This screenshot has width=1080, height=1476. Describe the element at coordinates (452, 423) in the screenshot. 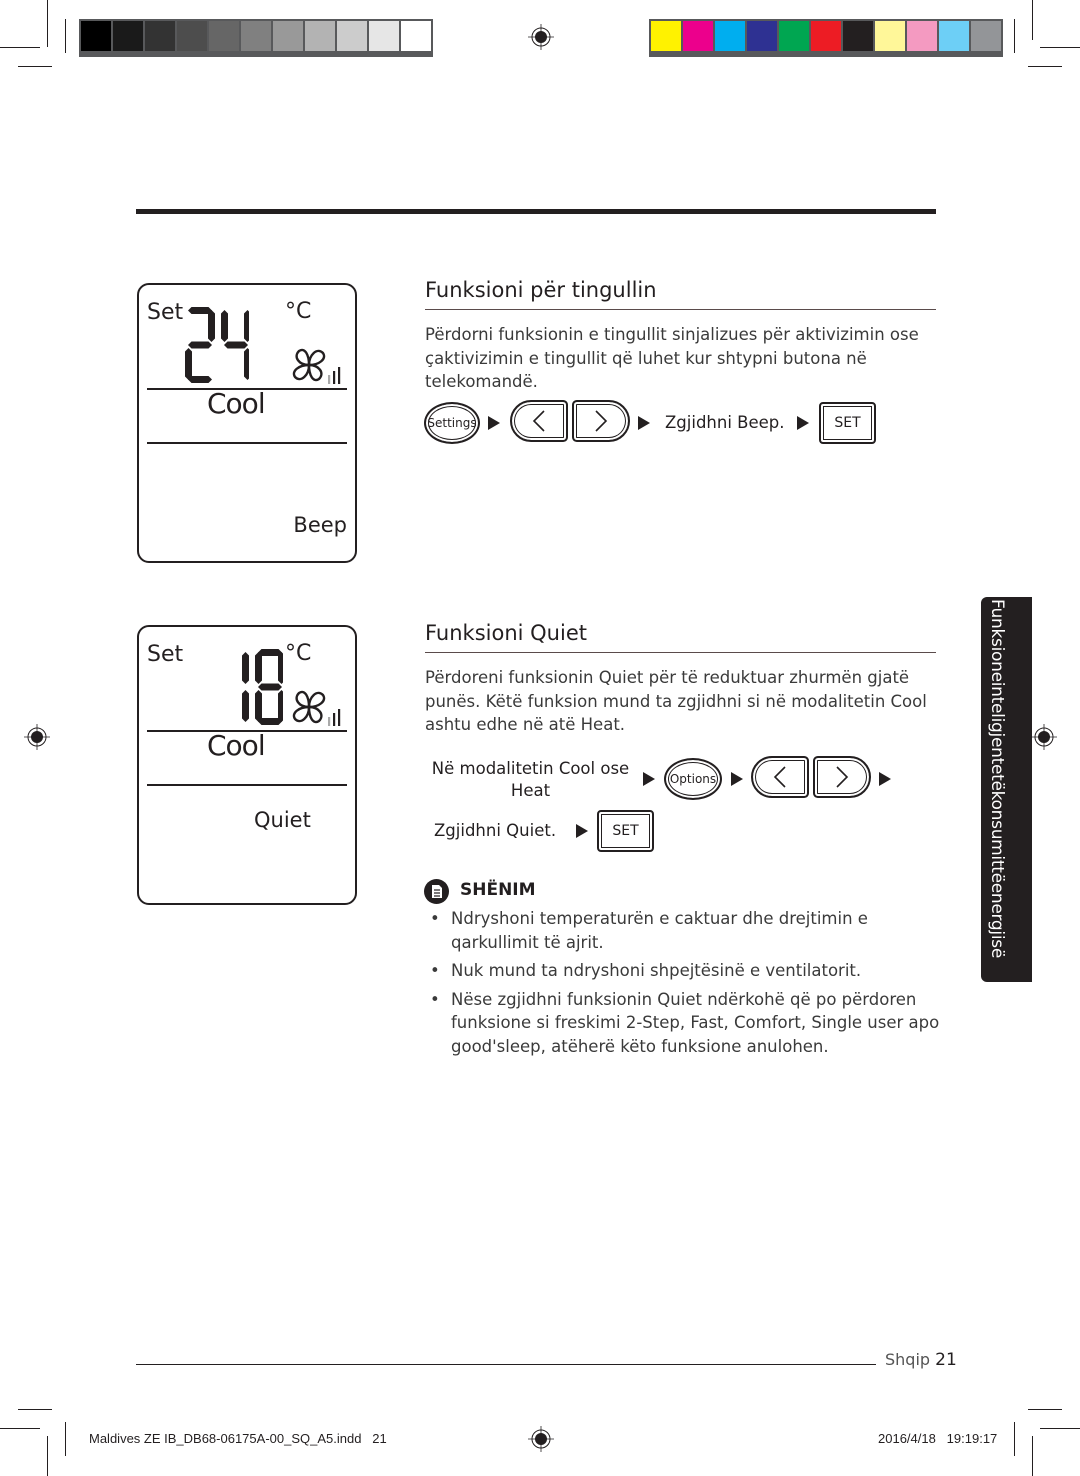

I see `settings-button: Settings` at that location.